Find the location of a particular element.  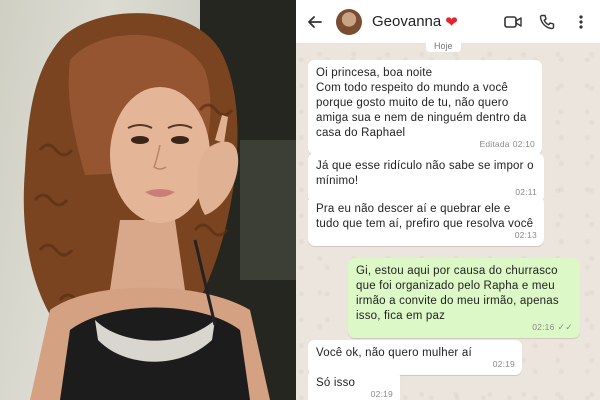

message-text: Você ok, não quero mulher aí is located at coordinates (394, 353).